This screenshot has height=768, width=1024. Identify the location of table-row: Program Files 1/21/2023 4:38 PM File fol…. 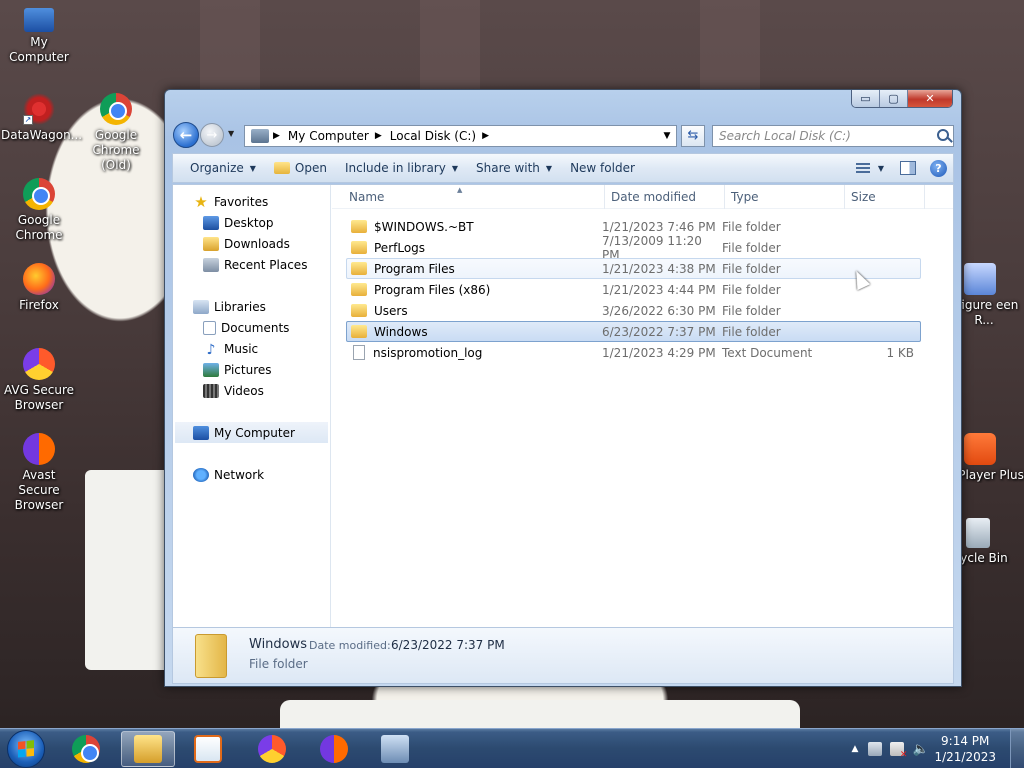
(633, 268).